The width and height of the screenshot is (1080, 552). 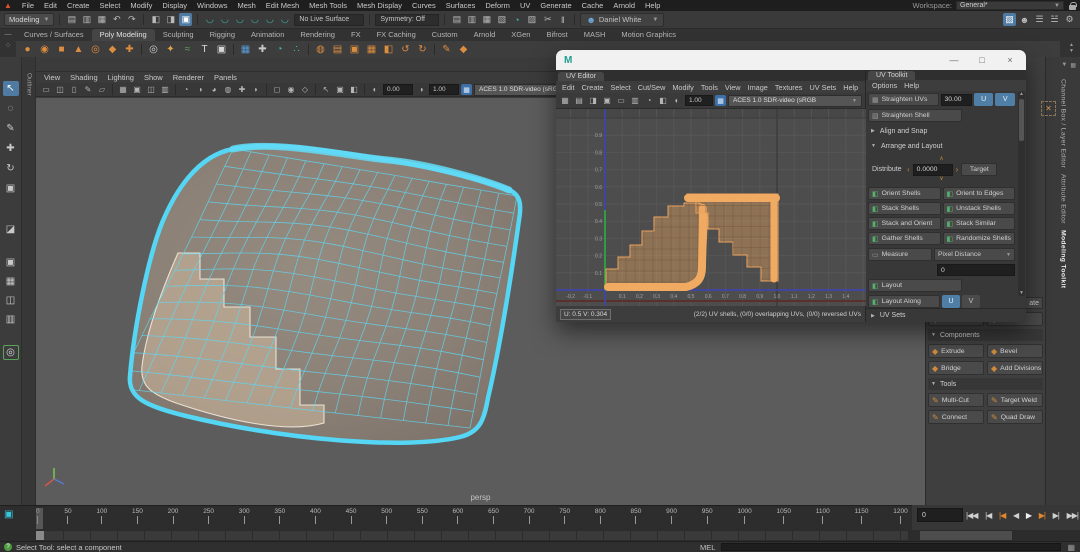 What do you see at coordinates (267, 35) in the screenshot?
I see `shelf-tab: Animation` at bounding box center [267, 35].